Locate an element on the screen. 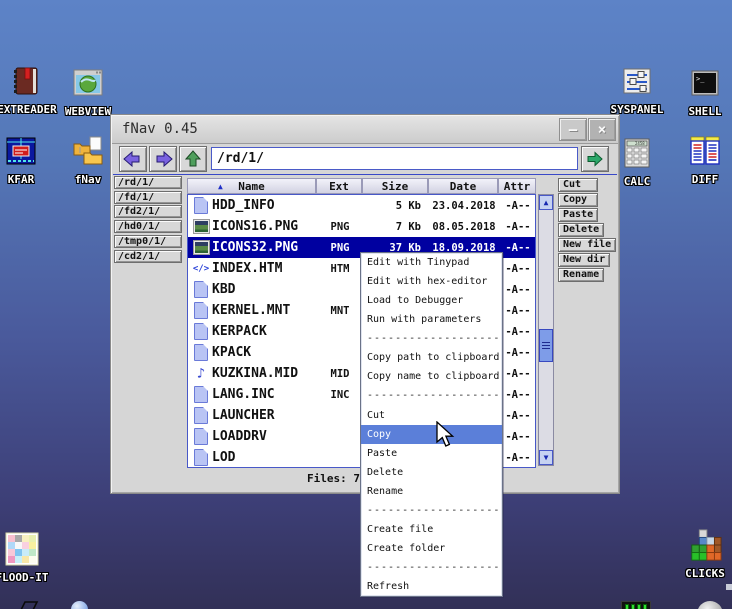 This screenshot has width=732, height=609. desktop-icon-diff: DIFF is located at coordinates (701, 160).